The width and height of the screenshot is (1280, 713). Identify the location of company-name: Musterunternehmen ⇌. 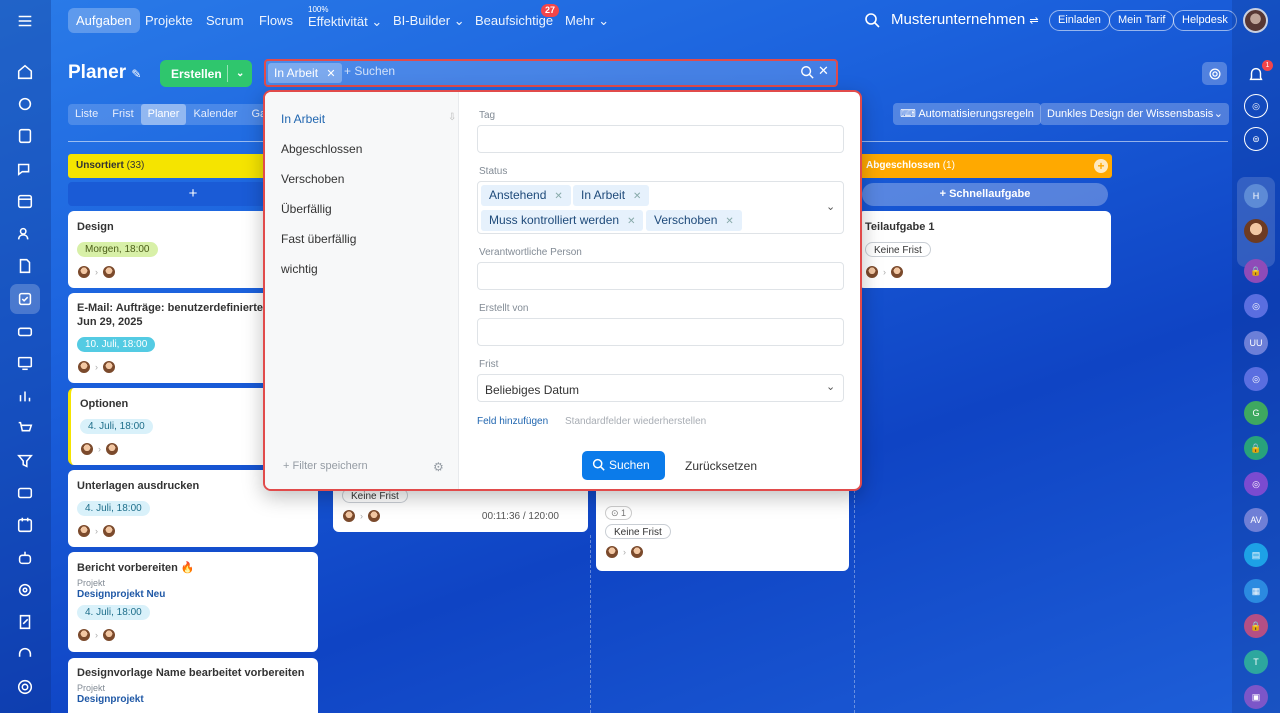
(965, 19).